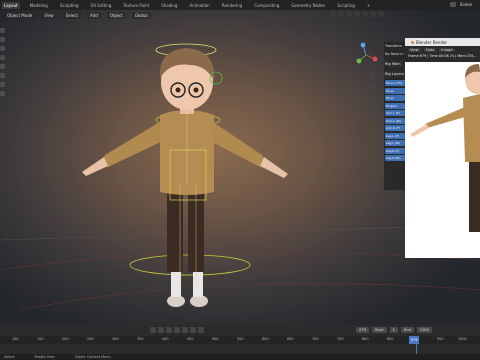 This screenshot has height=360, width=480. What do you see at coordinates (416, 349) in the screenshot?
I see `playhead-line` at bounding box center [416, 349].